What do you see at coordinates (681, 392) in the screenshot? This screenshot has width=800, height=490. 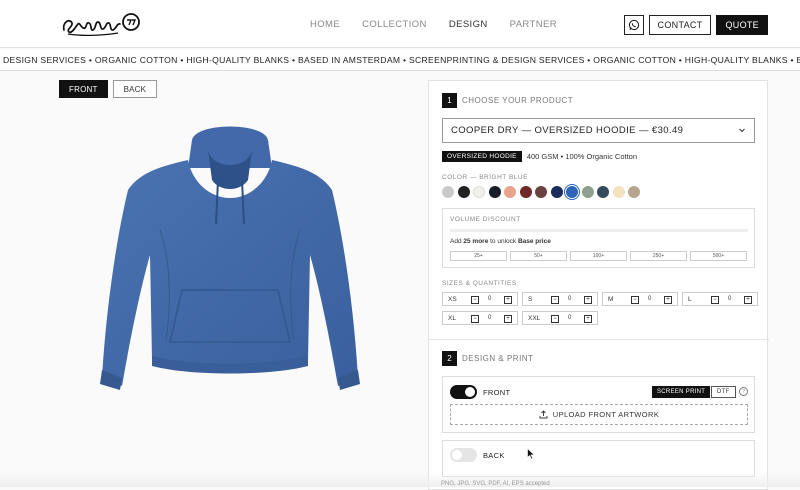 I see `screen-print-option: SCREEN PRINT` at bounding box center [681, 392].